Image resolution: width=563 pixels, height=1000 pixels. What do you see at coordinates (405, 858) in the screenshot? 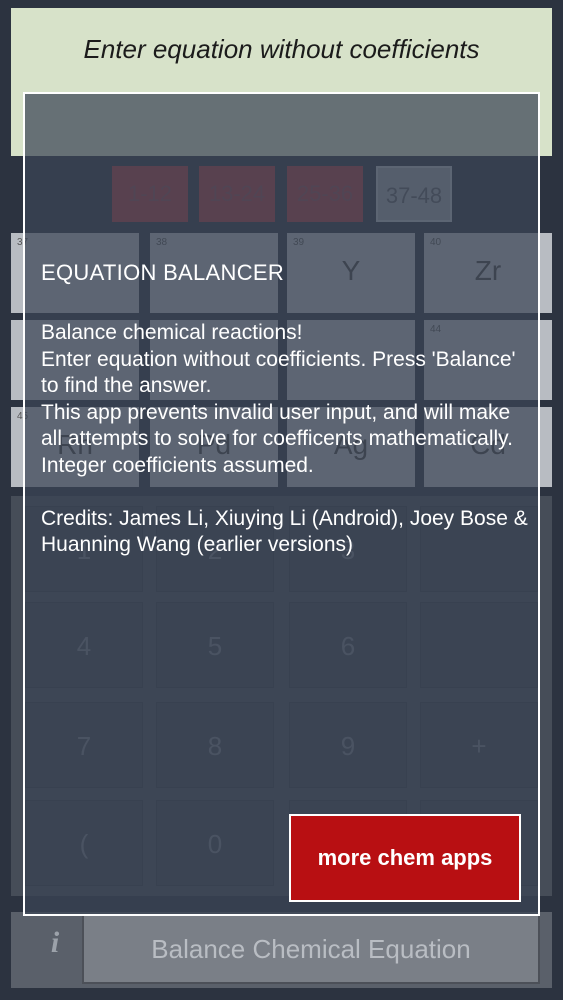
I see `more-chem-apps-button: more chem apps` at bounding box center [405, 858].